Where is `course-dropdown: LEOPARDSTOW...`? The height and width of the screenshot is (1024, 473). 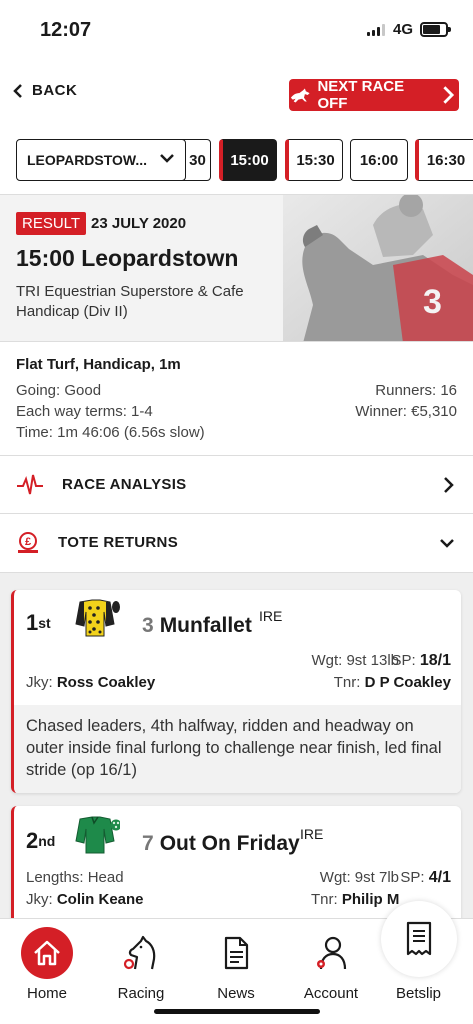 course-dropdown: LEOPARDSTOW... is located at coordinates (101, 160).